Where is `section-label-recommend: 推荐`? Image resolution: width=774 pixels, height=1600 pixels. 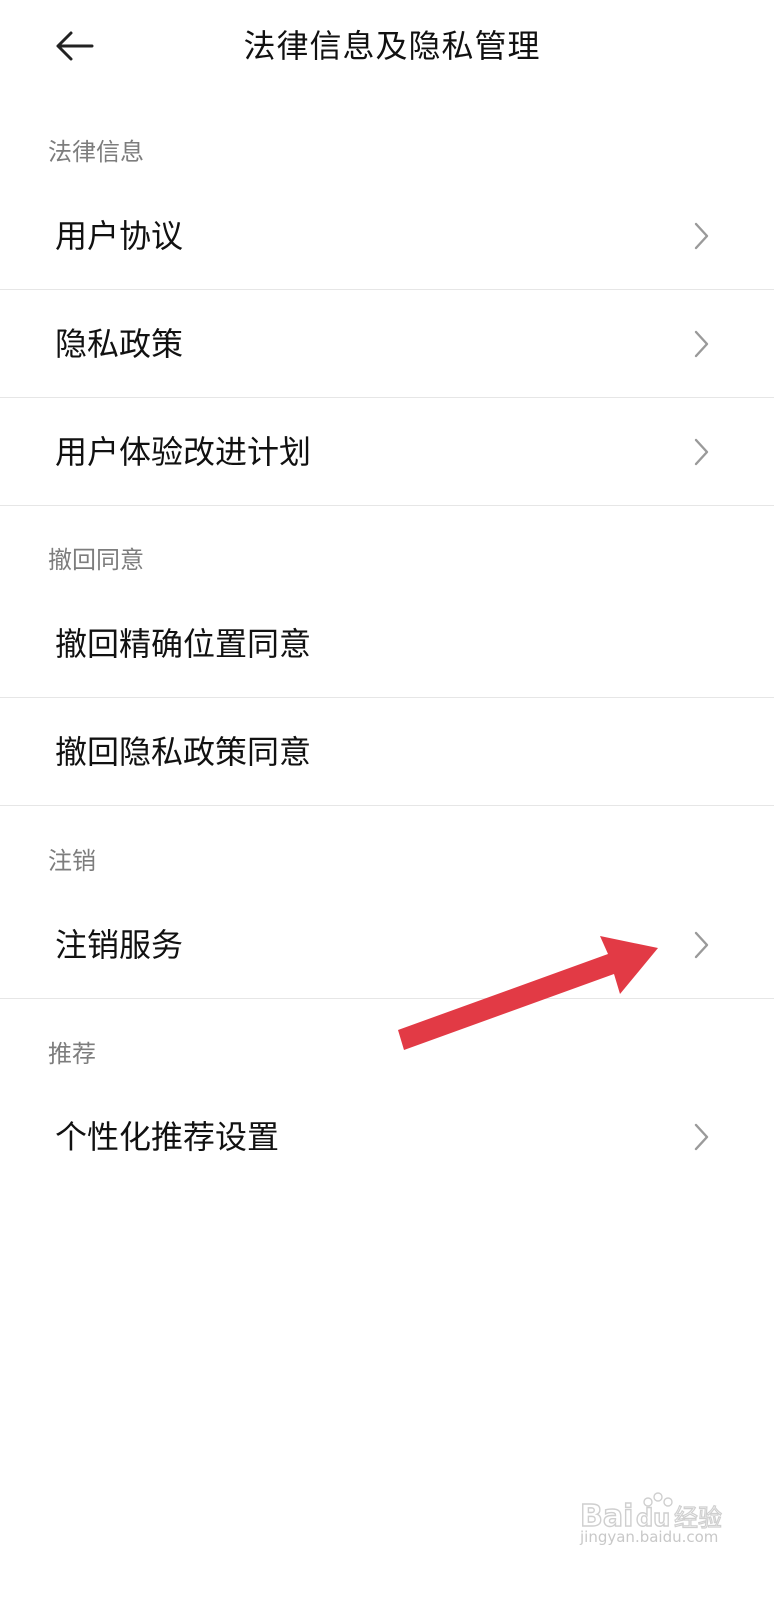
section-label-recommend: 推荐 is located at coordinates (72, 1054).